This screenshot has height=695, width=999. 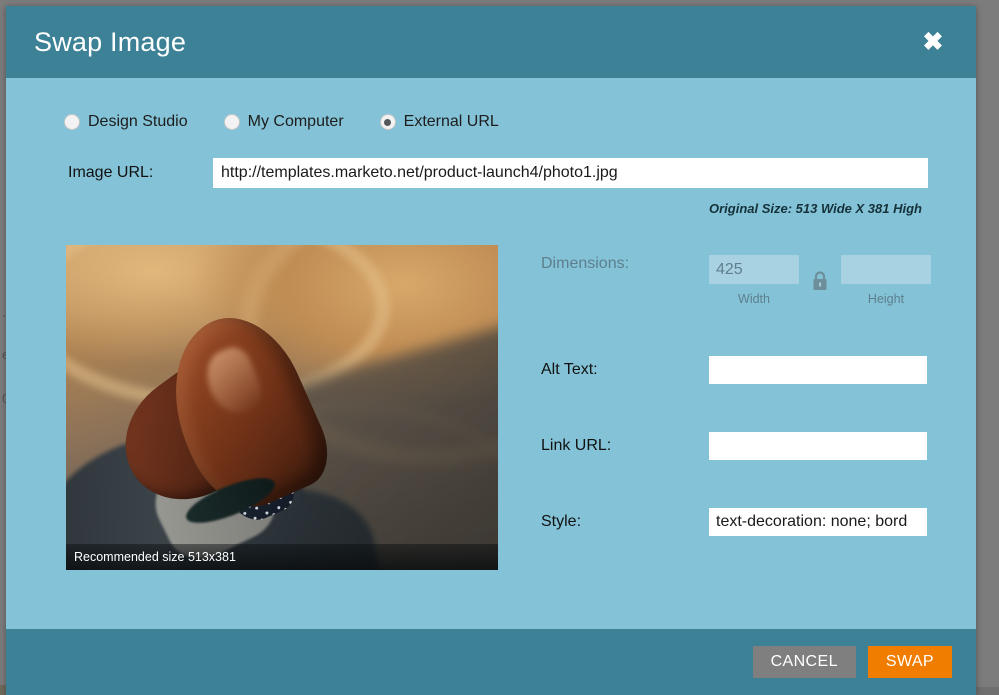 I want to click on link-url-input, so click(x=818, y=446).